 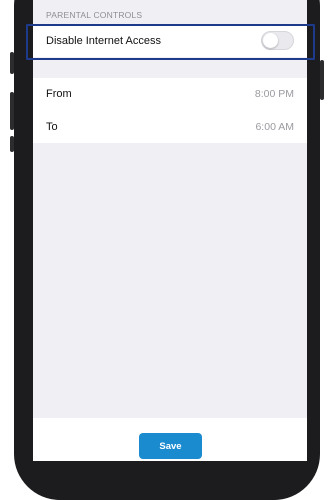 What do you see at coordinates (274, 94) in the screenshot?
I see `from-time-value: 8:00 PM` at bounding box center [274, 94].